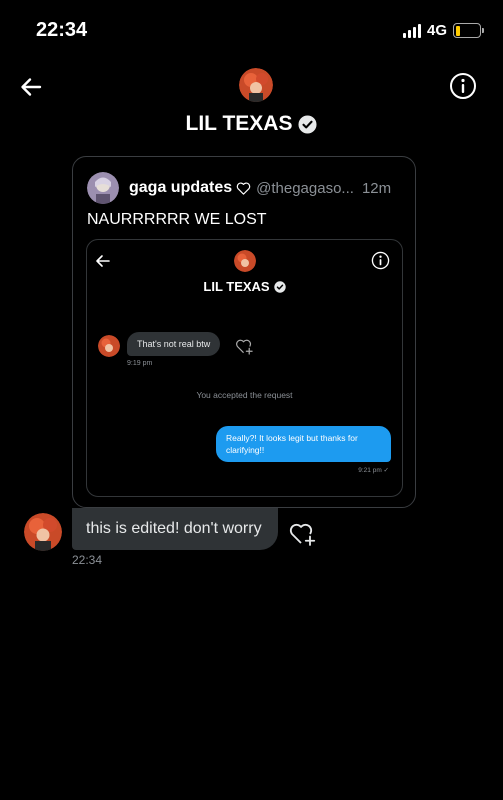 The height and width of the screenshot is (800, 503). Describe the element at coordinates (373, 470) in the screenshot. I see `screenshot-outgoing-time: 9:21 pm ✓` at that location.